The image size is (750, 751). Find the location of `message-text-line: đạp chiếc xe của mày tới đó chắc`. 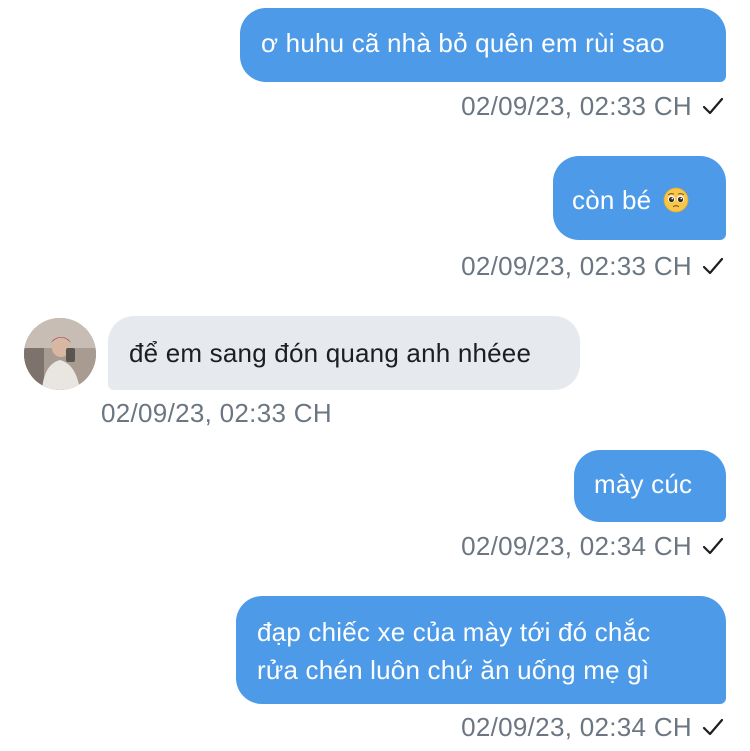

message-text-line: đạp chiếc xe của mày tới đó chắc is located at coordinates (454, 632).